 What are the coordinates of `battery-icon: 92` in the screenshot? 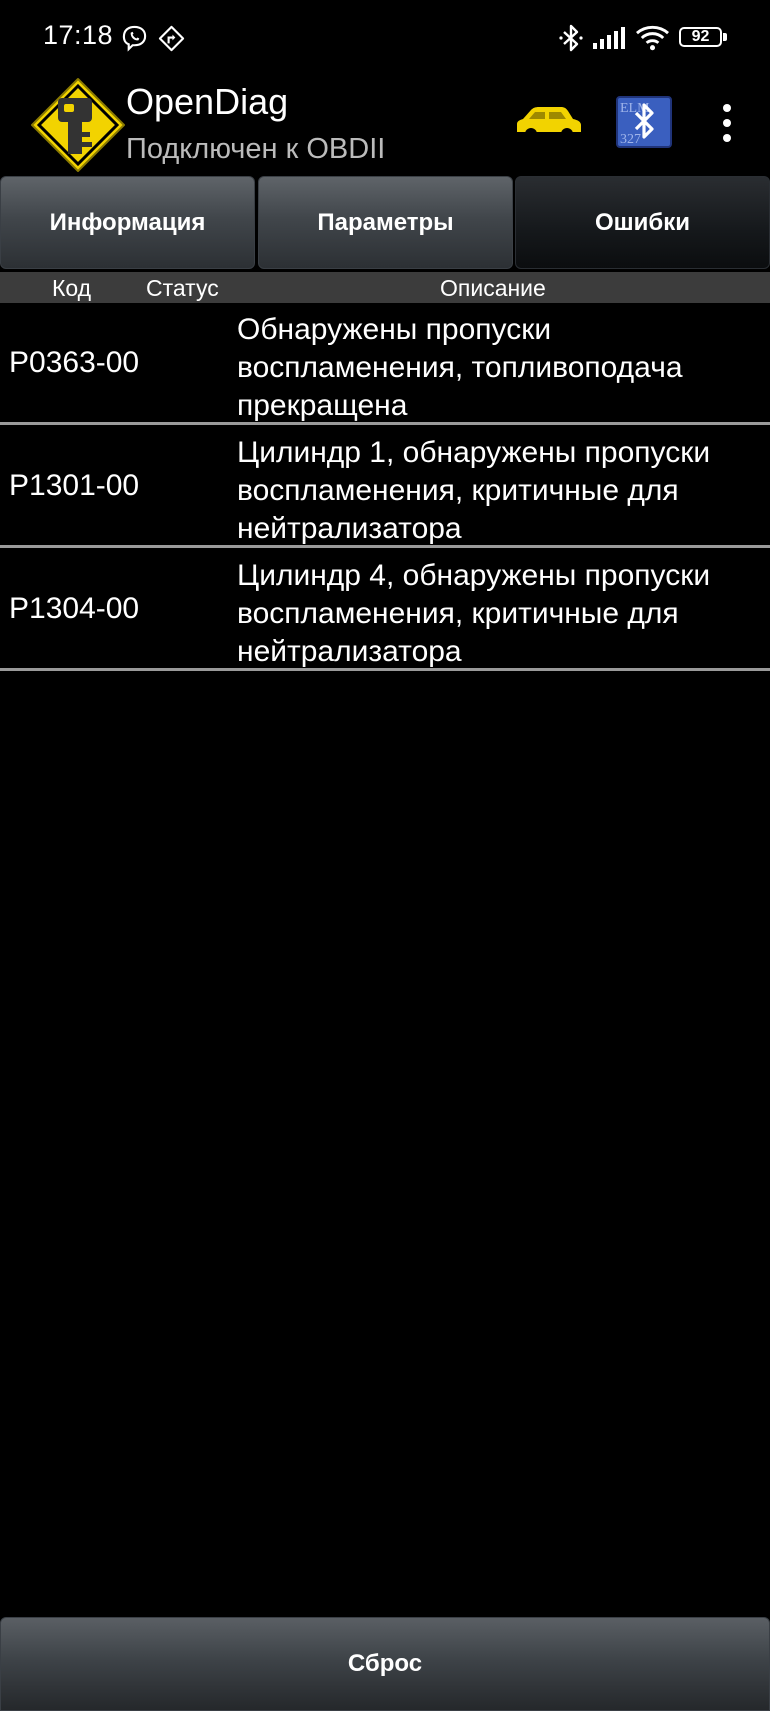 It's located at (703, 38).